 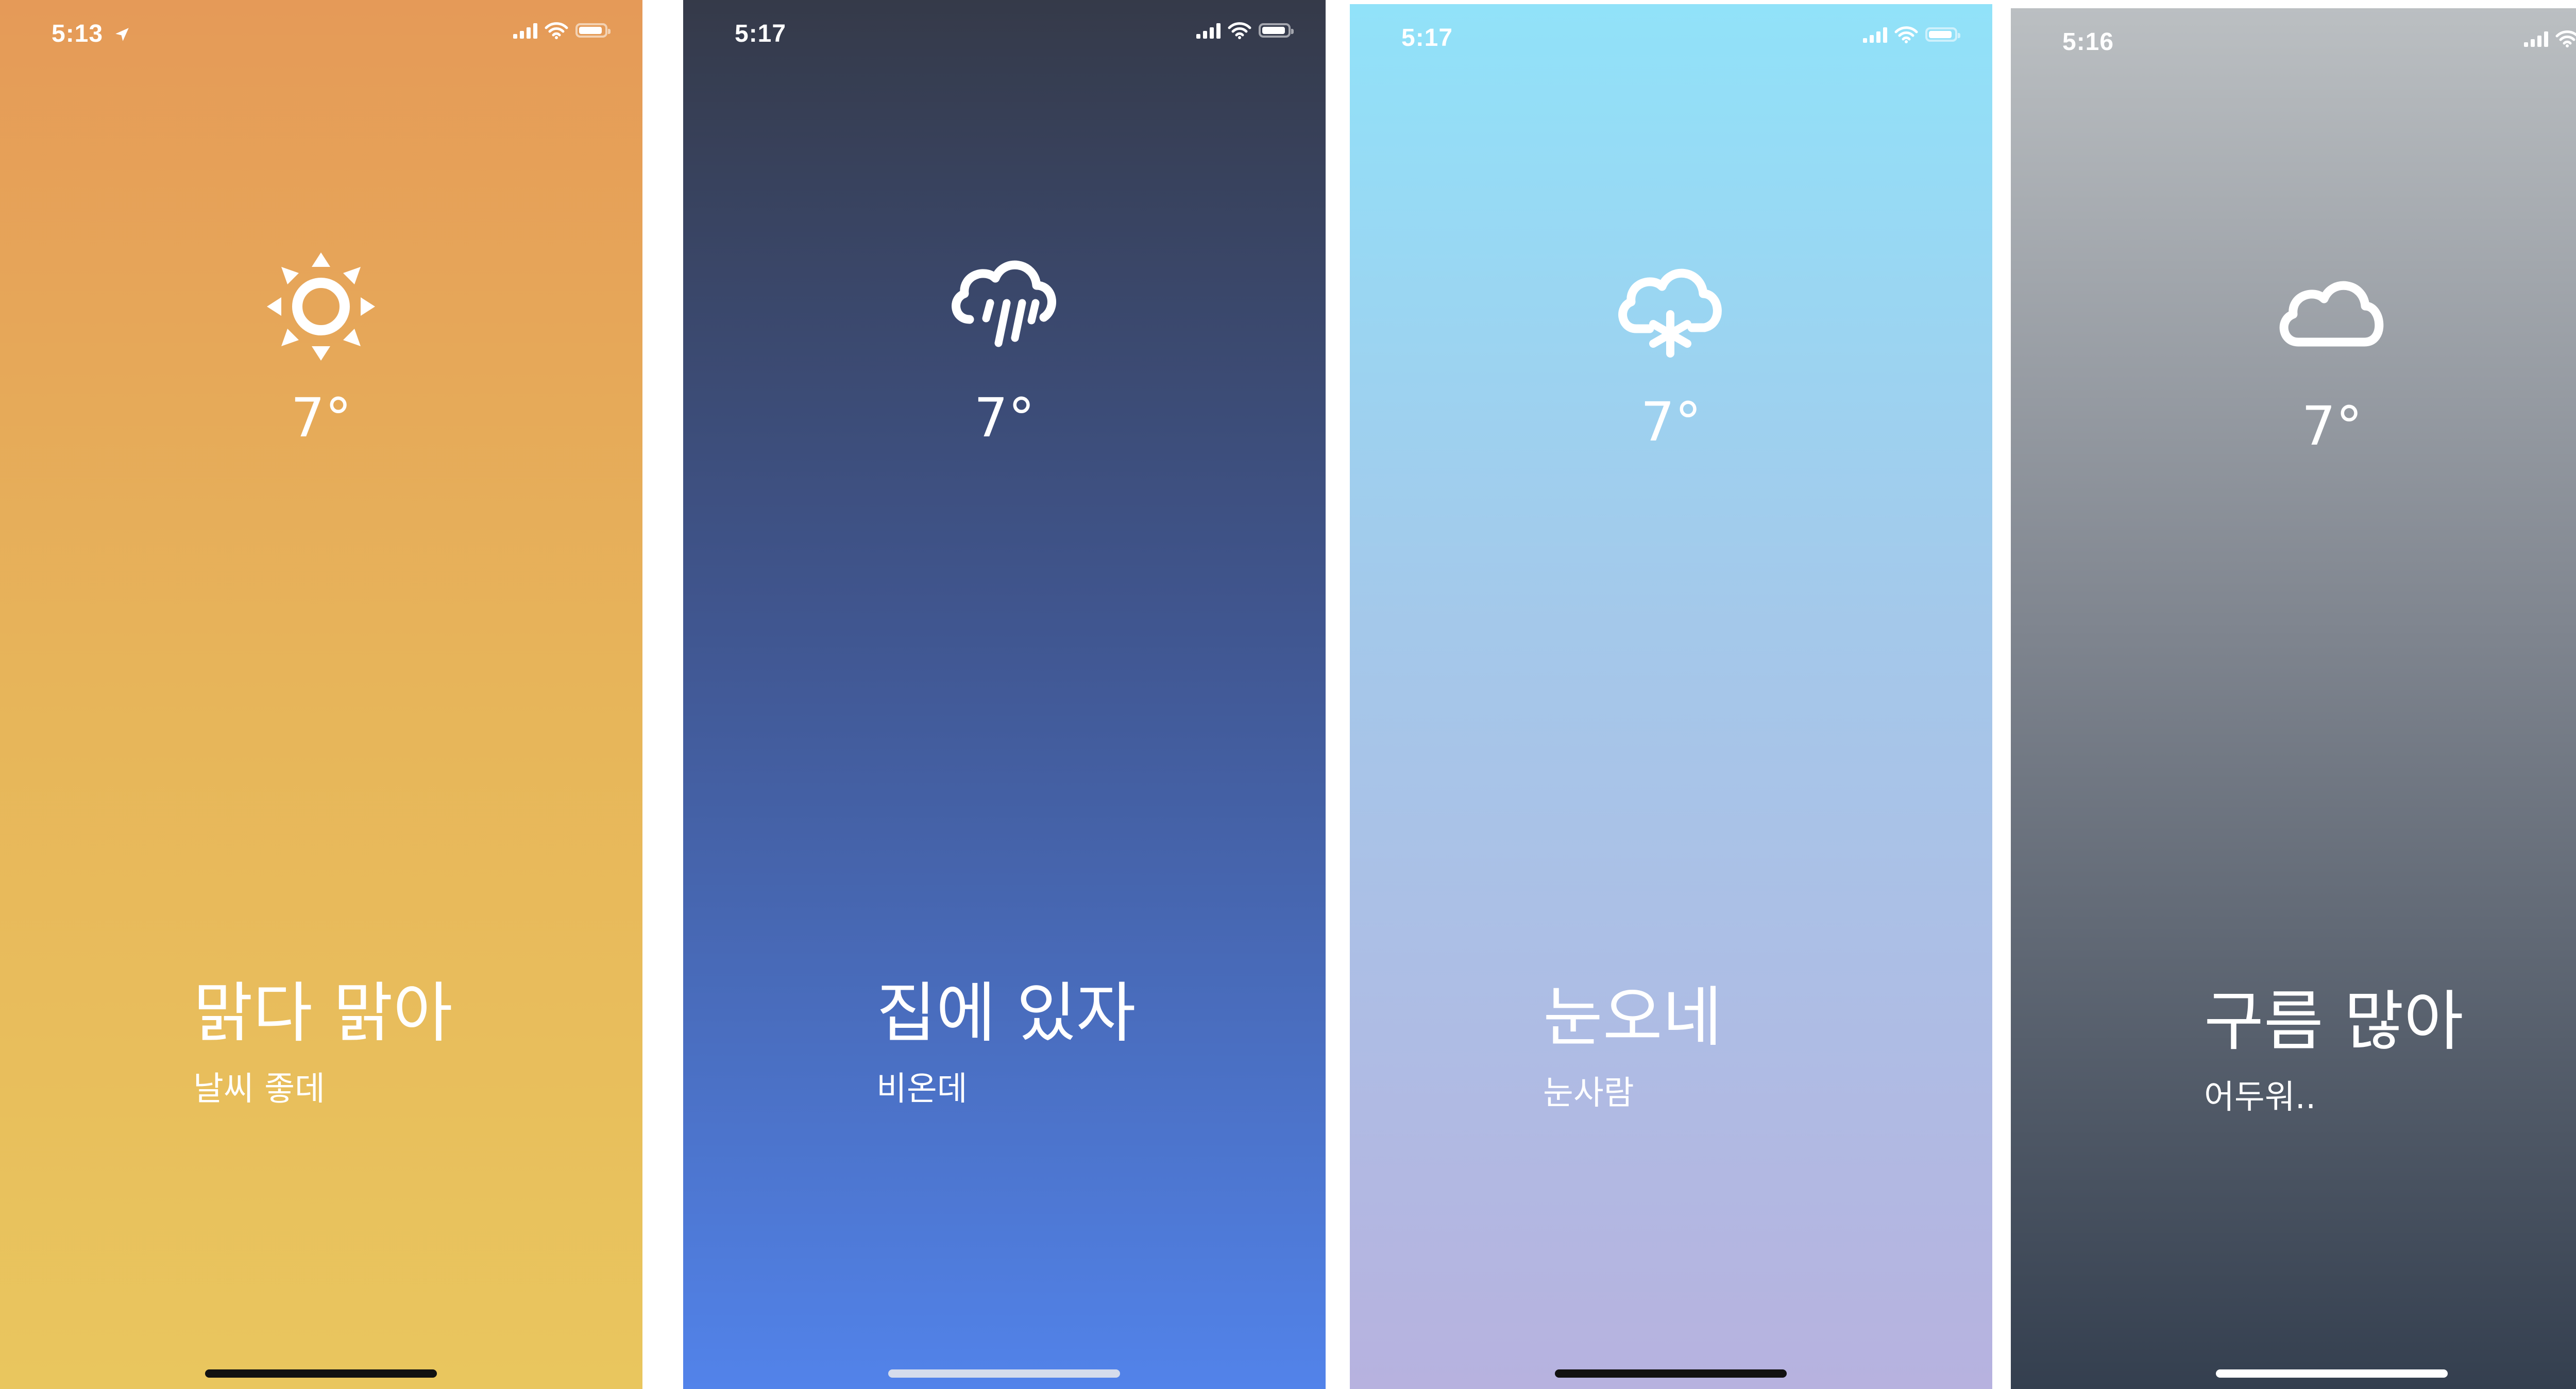 I want to click on weather-title: 집에 있자, so click(x=1006, y=1013).